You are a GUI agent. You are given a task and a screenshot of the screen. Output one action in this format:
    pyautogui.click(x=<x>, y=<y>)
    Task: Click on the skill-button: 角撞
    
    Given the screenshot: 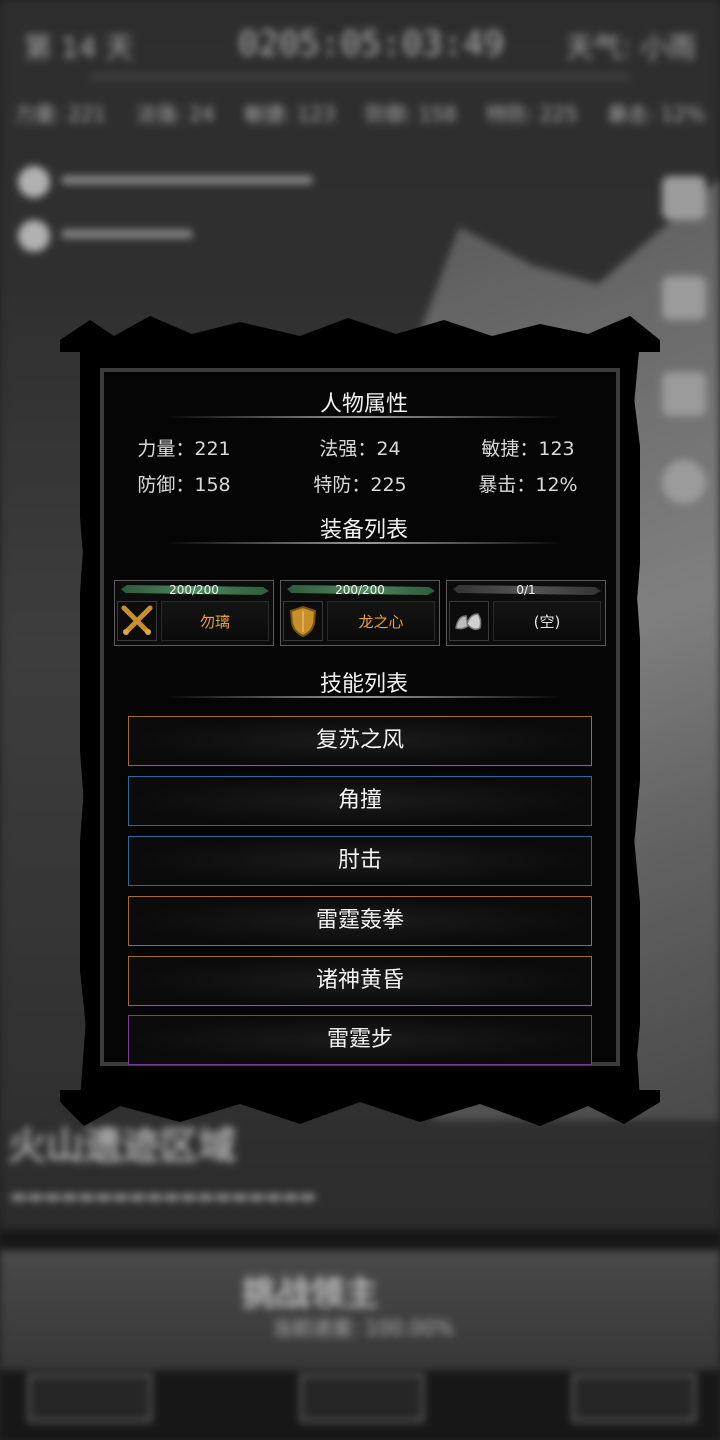 What is the action you would take?
    pyautogui.click(x=360, y=801)
    